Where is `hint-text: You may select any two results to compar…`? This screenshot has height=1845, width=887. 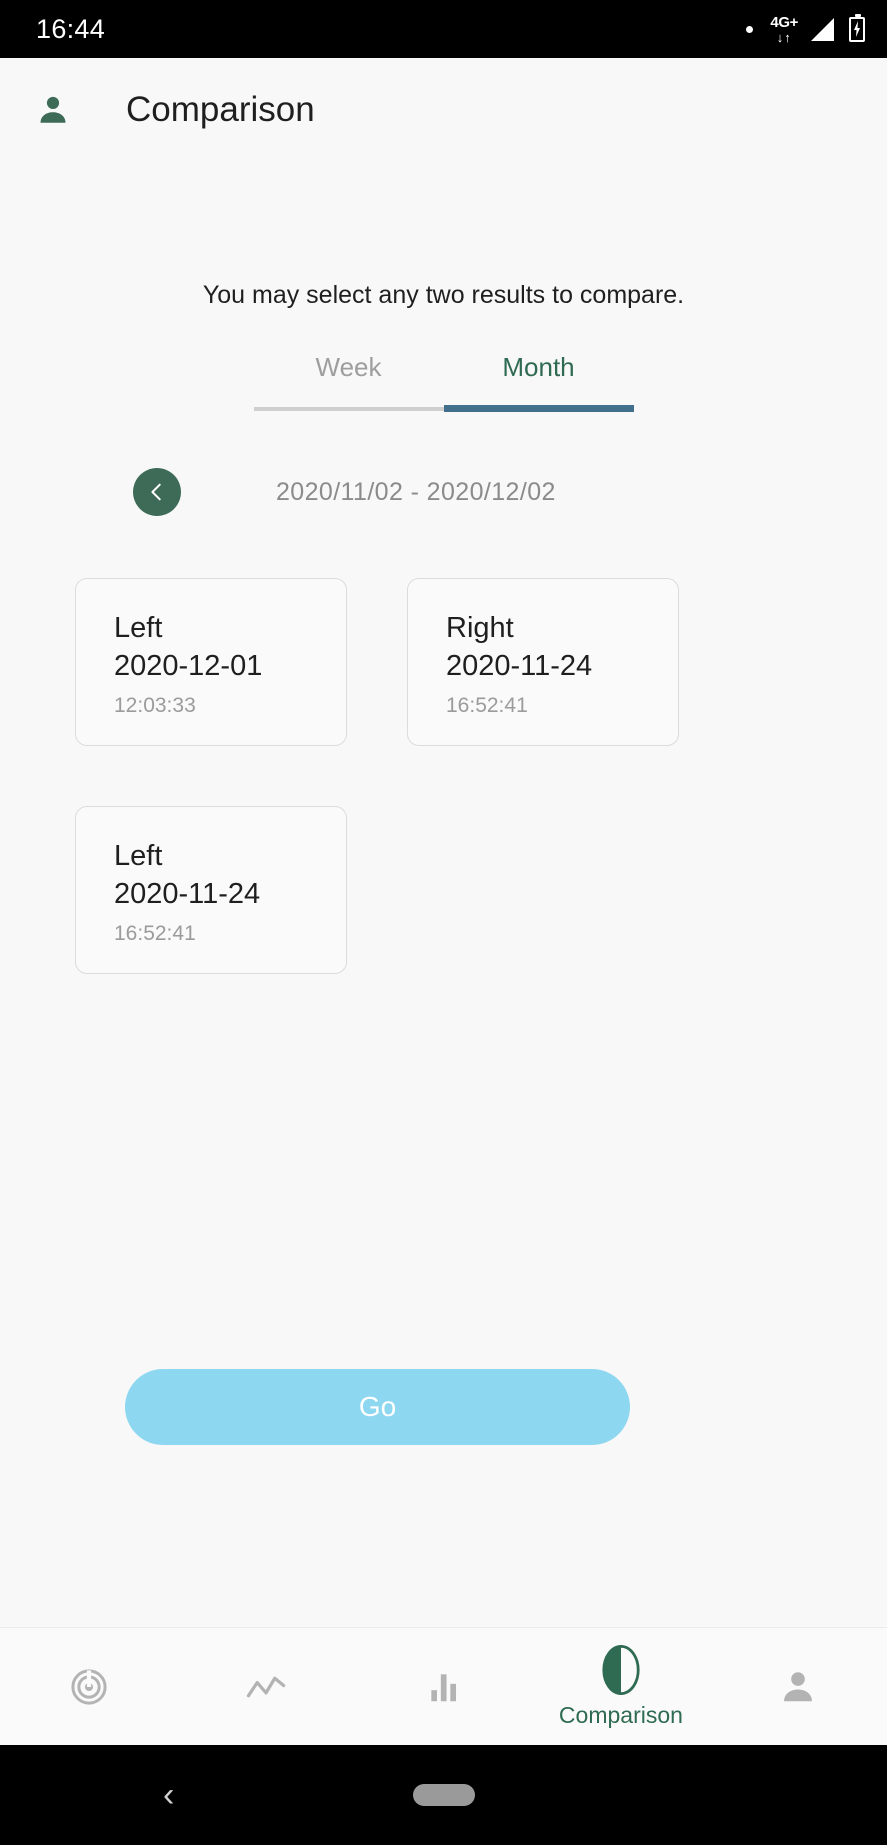
hint-text: You may select any two results to compar… is located at coordinates (443, 295).